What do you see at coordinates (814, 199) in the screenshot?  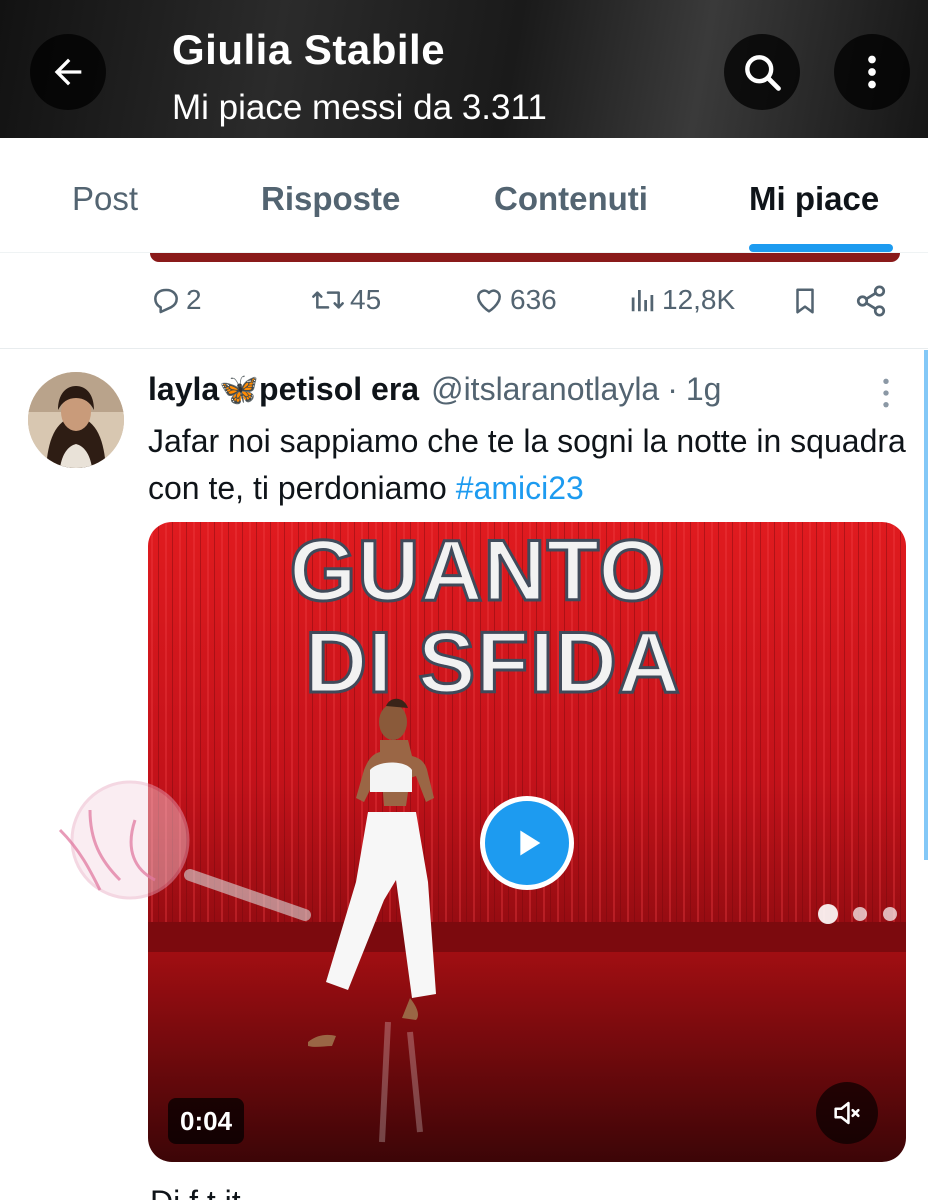 I see `tab-mi-piace: Mi piace` at bounding box center [814, 199].